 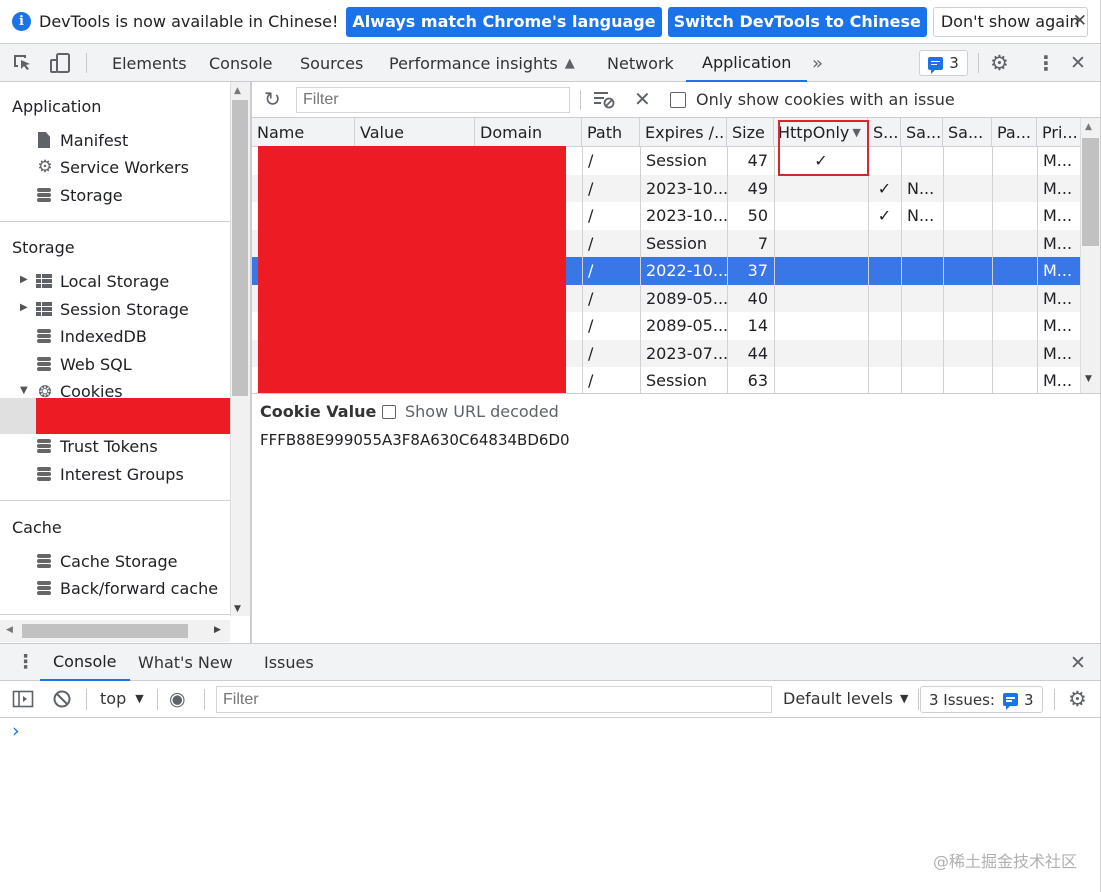 I want to click on console-input-area, so click(x=560, y=777).